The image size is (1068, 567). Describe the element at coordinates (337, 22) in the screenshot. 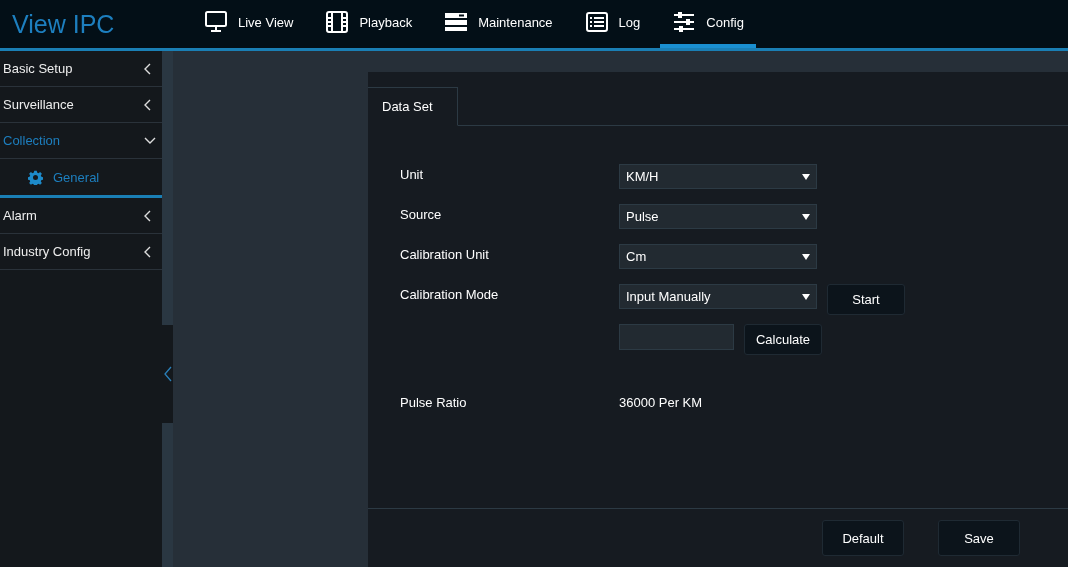

I see `film-icon` at that location.